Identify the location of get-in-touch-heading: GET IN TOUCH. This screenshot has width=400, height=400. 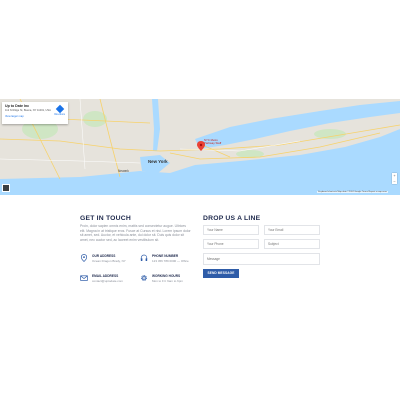
(105, 218).